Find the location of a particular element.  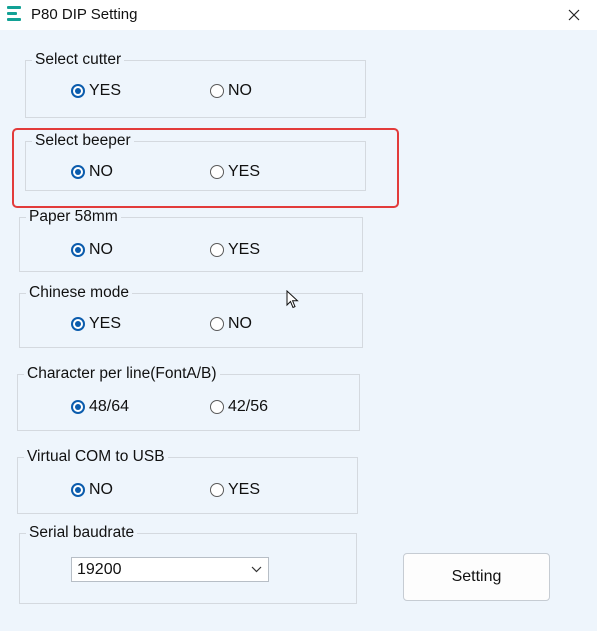

char-per-line-48-64-radio: 48/64 is located at coordinates (100, 407).